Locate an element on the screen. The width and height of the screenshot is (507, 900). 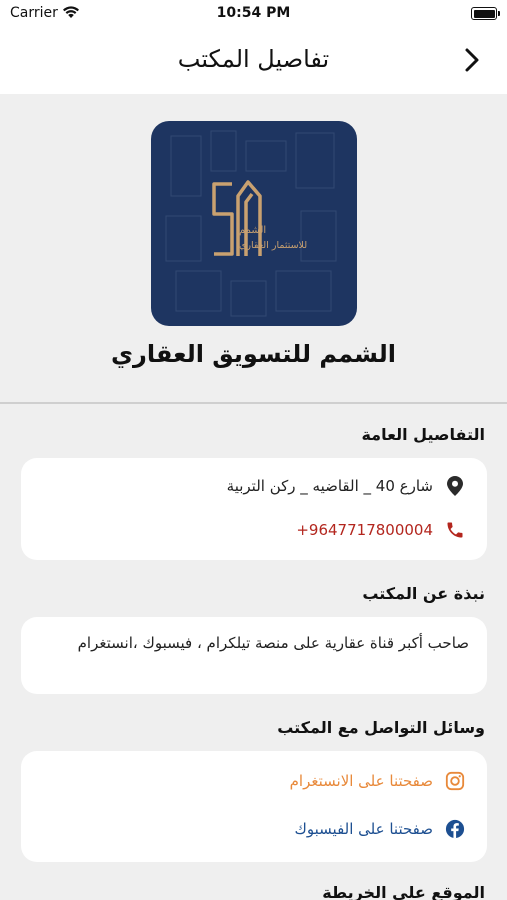
divider is located at coordinates (253, 403).